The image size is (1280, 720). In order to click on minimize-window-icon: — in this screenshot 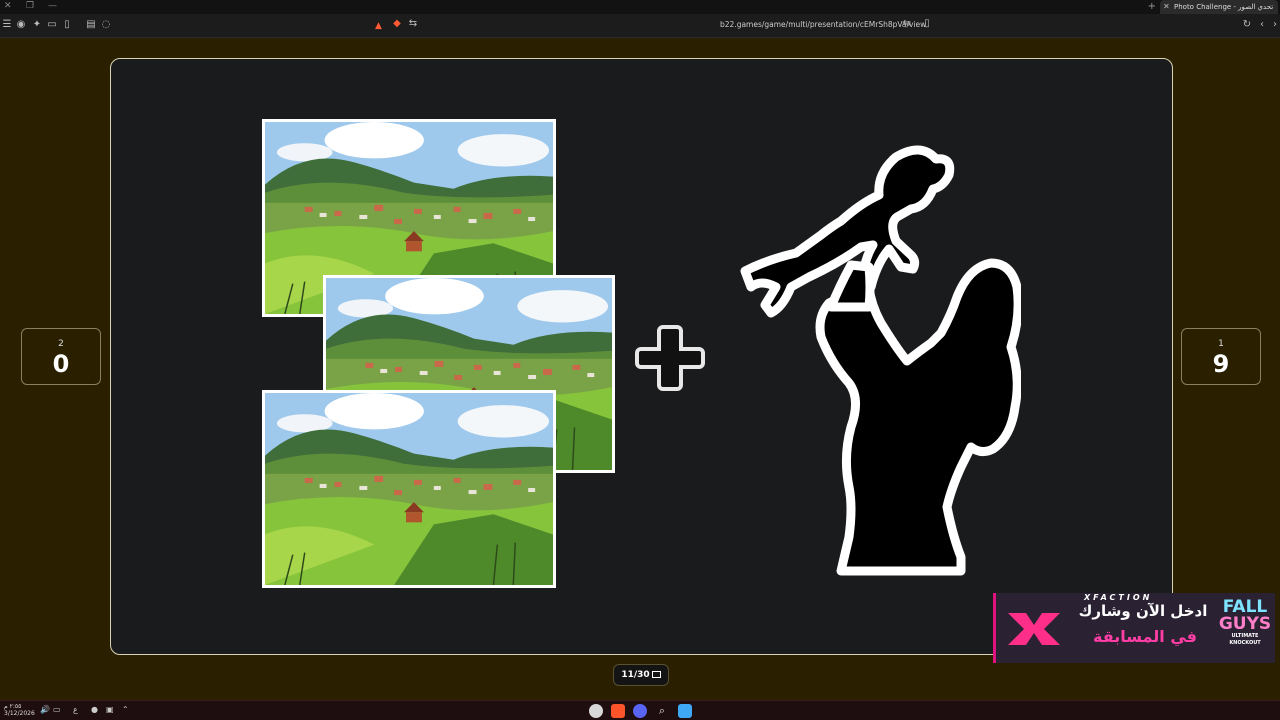, I will do `click(52, 6)`.